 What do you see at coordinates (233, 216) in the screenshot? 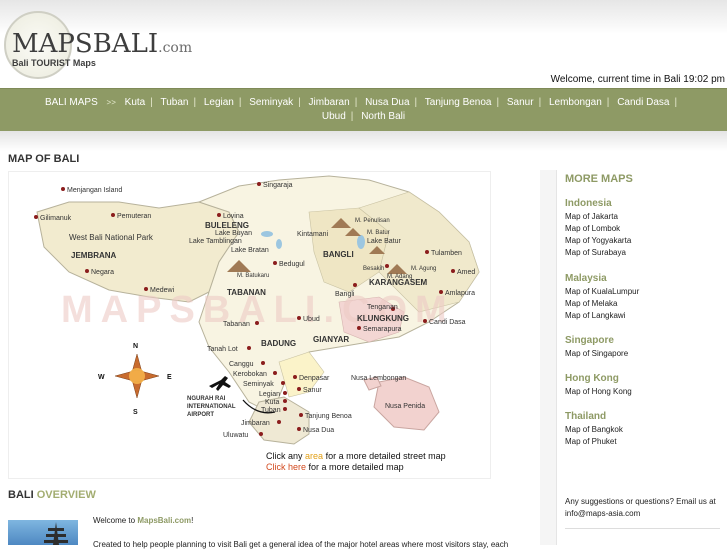
I see `label-lovina: Lovina` at bounding box center [233, 216].